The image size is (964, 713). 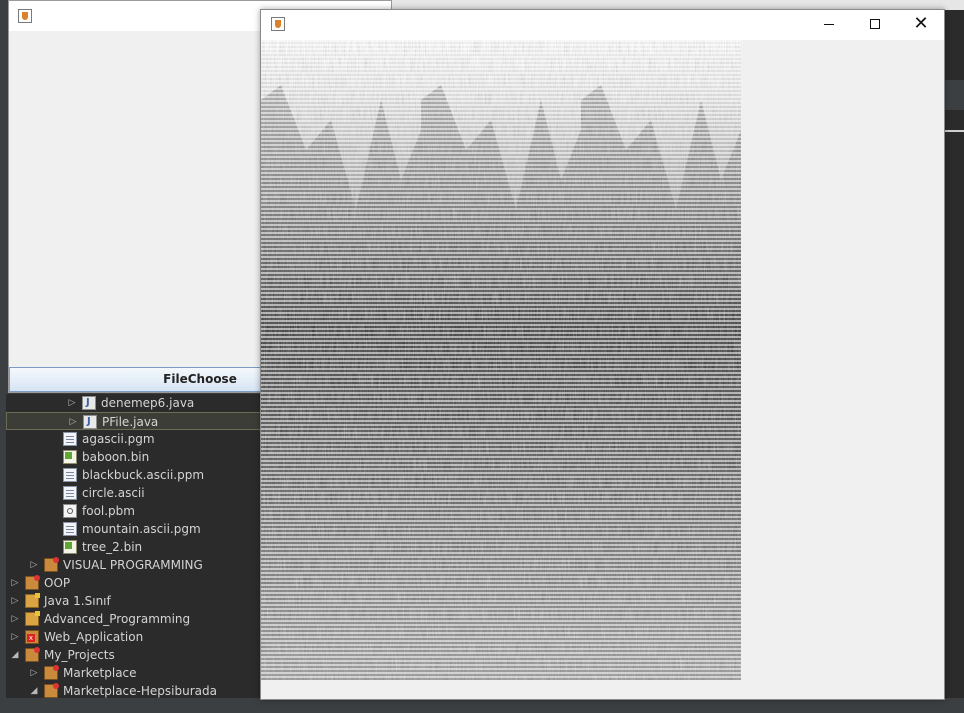 I want to click on tree-item: ▷ denemep6.java, so click(x=134, y=403).